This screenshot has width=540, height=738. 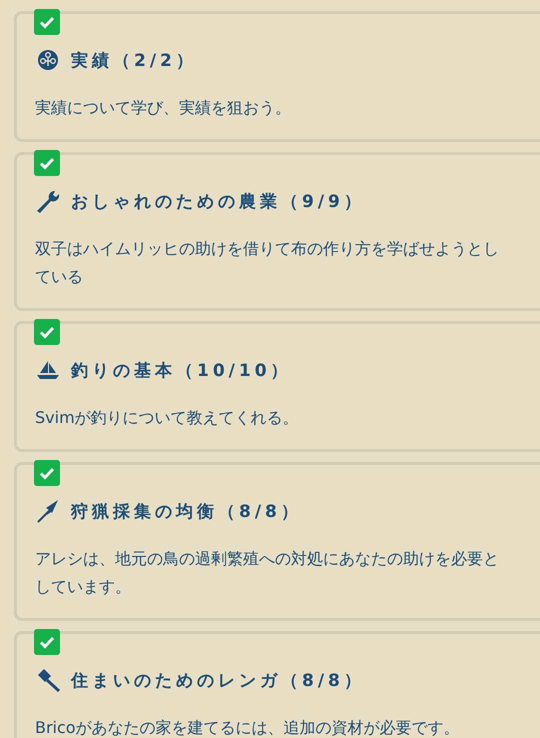 I want to click on quest-title: 狩猟採集の均衡（8/8）, so click(x=186, y=511).